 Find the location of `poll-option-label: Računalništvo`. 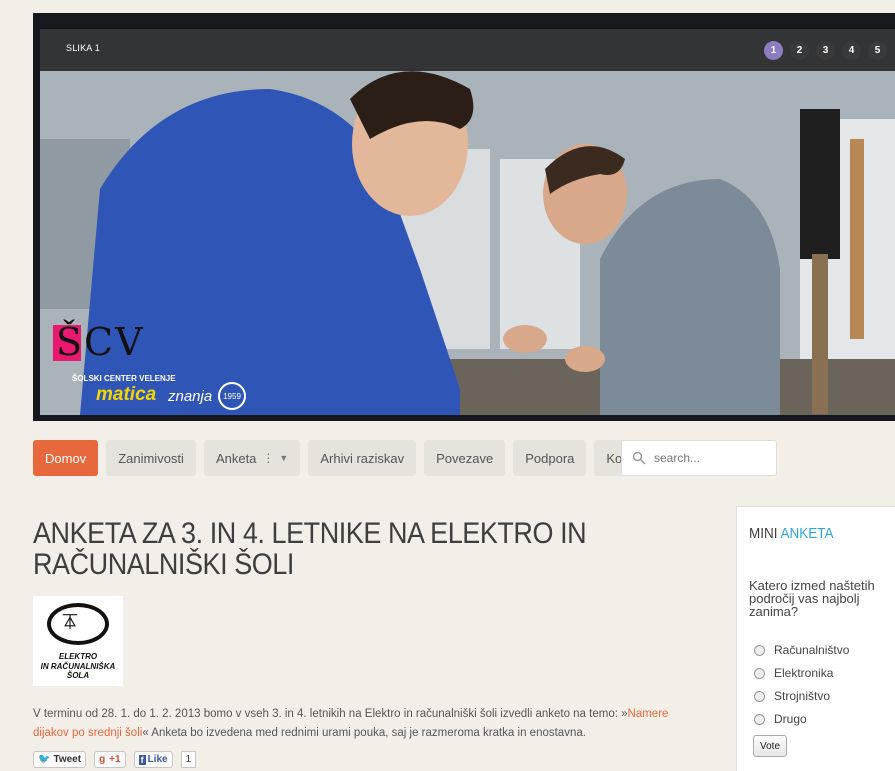

poll-option-label: Računalništvo is located at coordinates (812, 650).